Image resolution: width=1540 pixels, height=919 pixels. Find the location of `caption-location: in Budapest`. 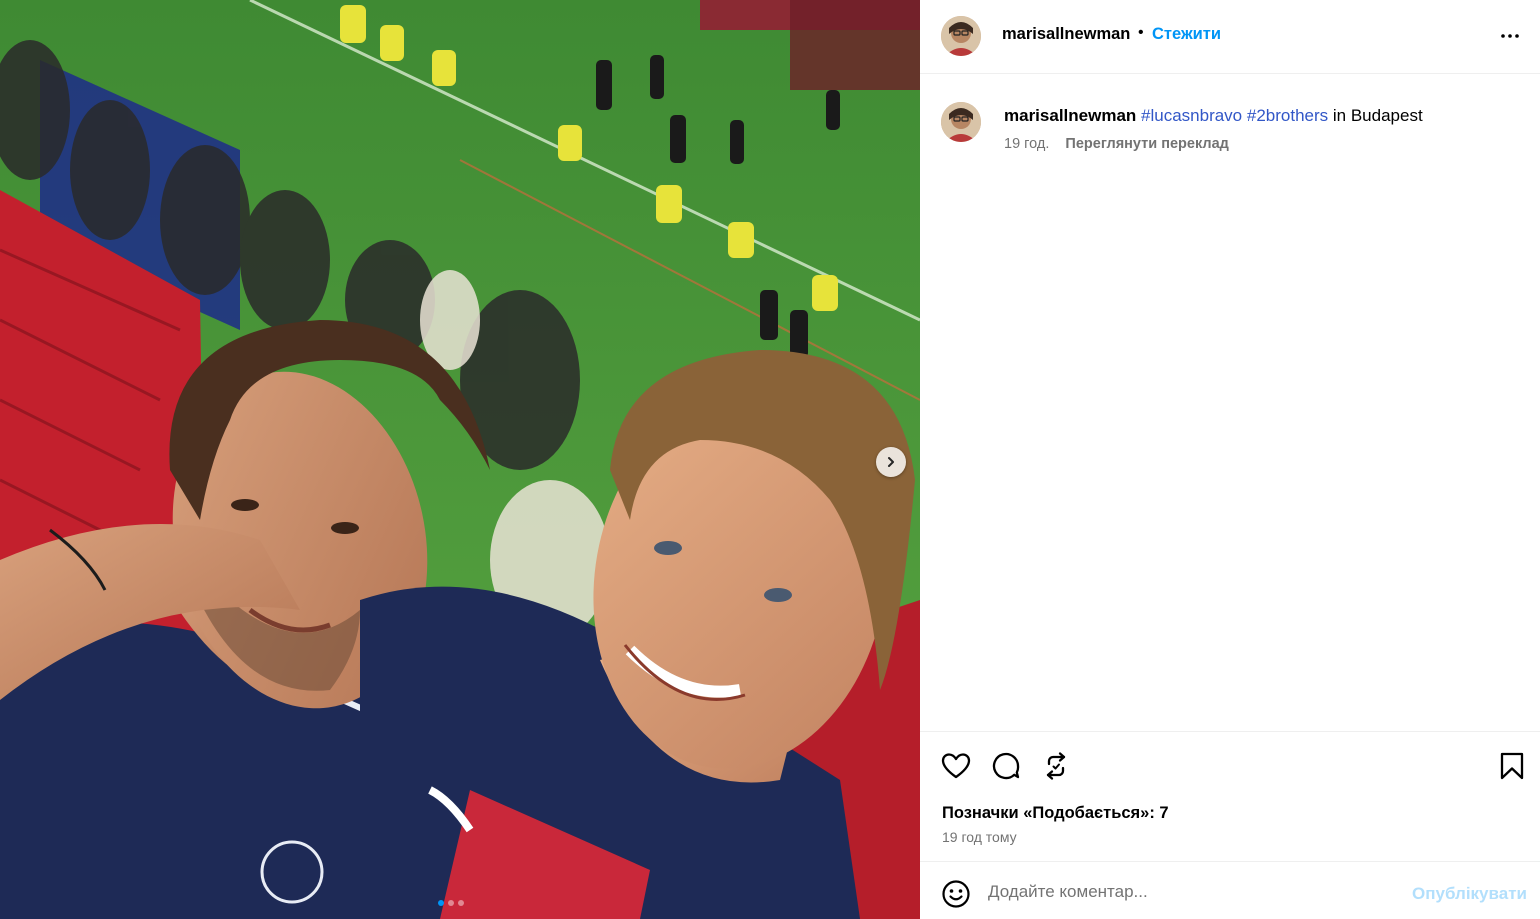

caption-location: in Budapest is located at coordinates (1377, 115).